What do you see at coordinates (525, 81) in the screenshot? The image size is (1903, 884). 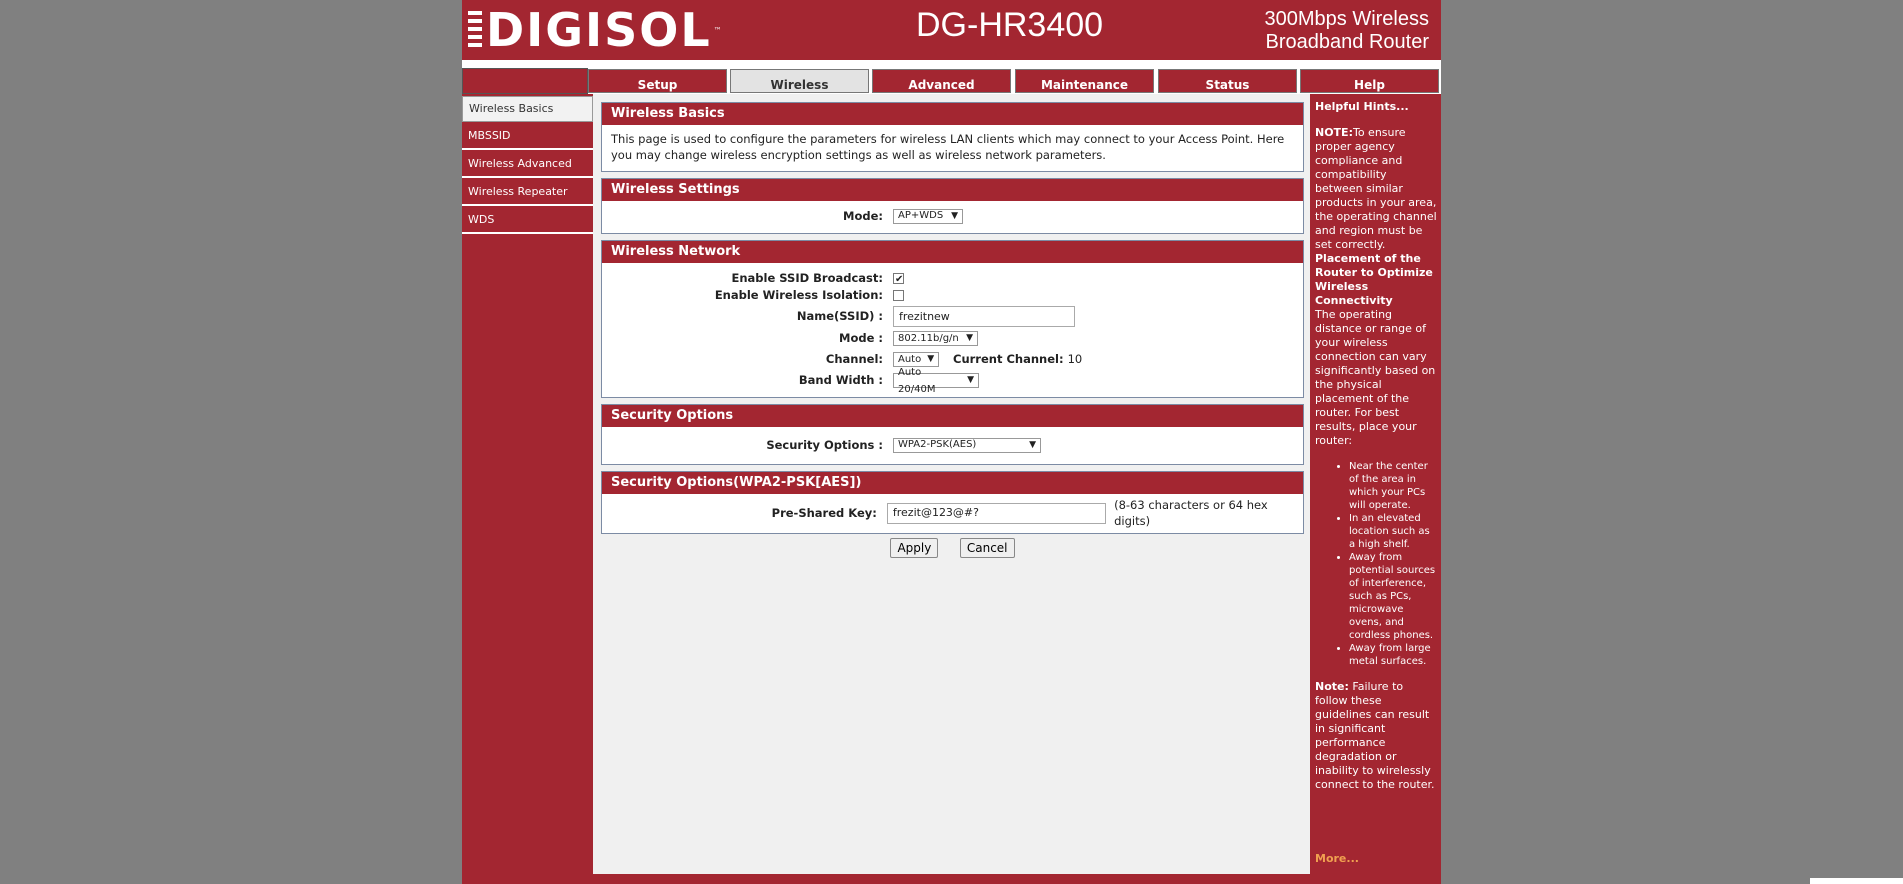 I see `tab-spacer` at bounding box center [525, 81].